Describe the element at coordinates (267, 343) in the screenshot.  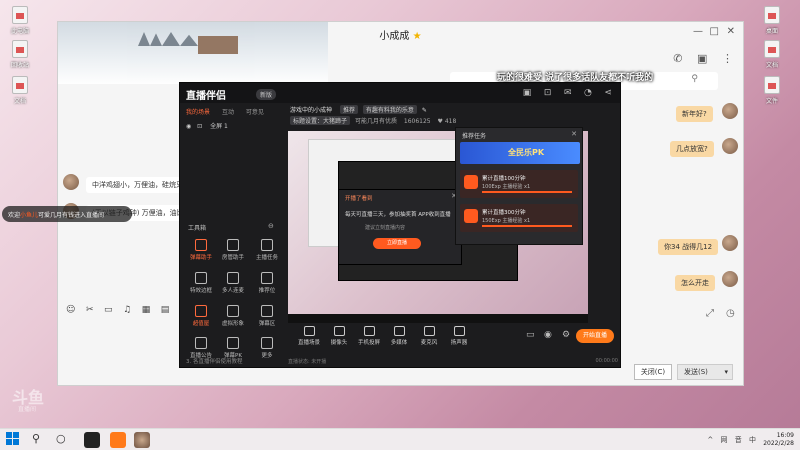
I see `more-icon` at that location.